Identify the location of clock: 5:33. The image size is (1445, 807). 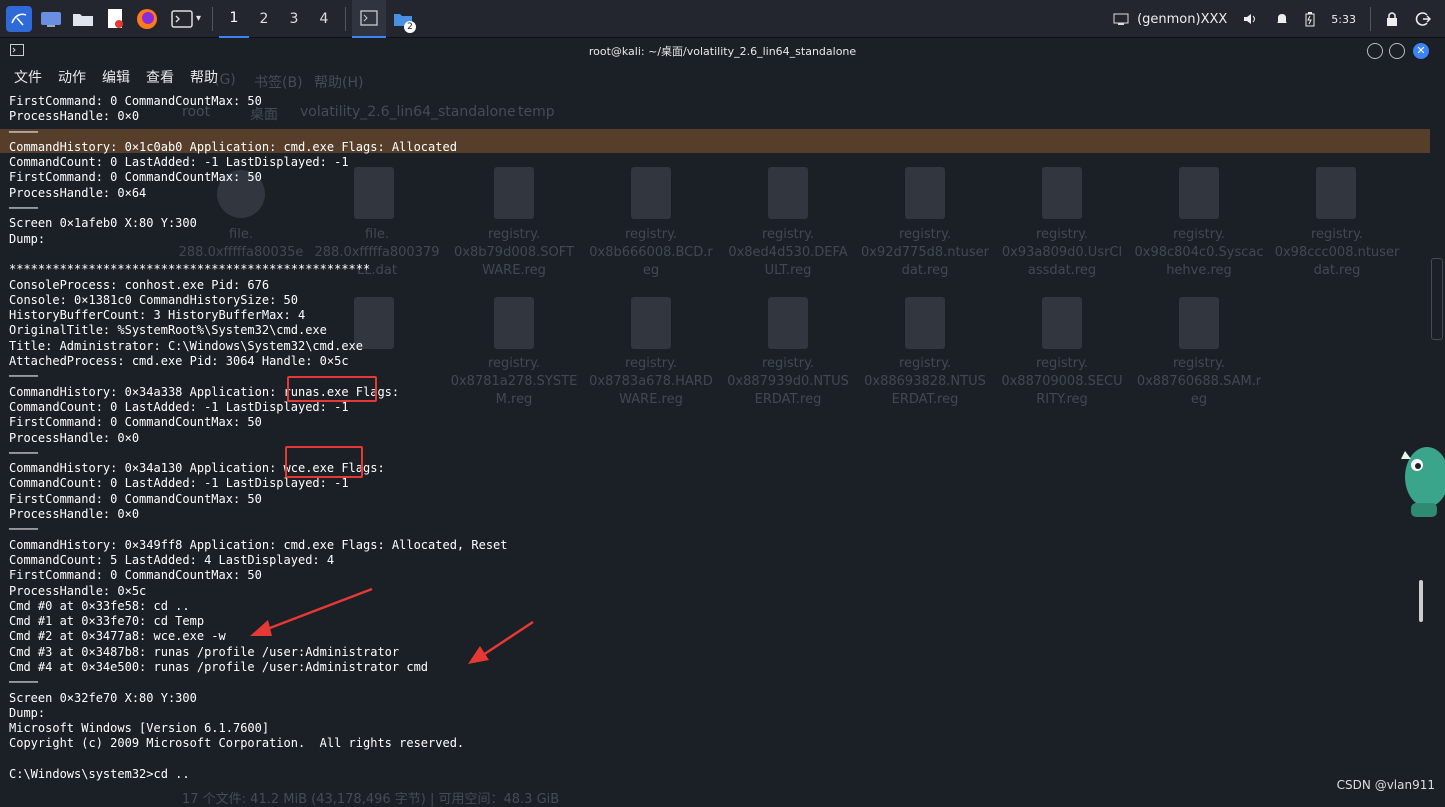
(1343, 19).